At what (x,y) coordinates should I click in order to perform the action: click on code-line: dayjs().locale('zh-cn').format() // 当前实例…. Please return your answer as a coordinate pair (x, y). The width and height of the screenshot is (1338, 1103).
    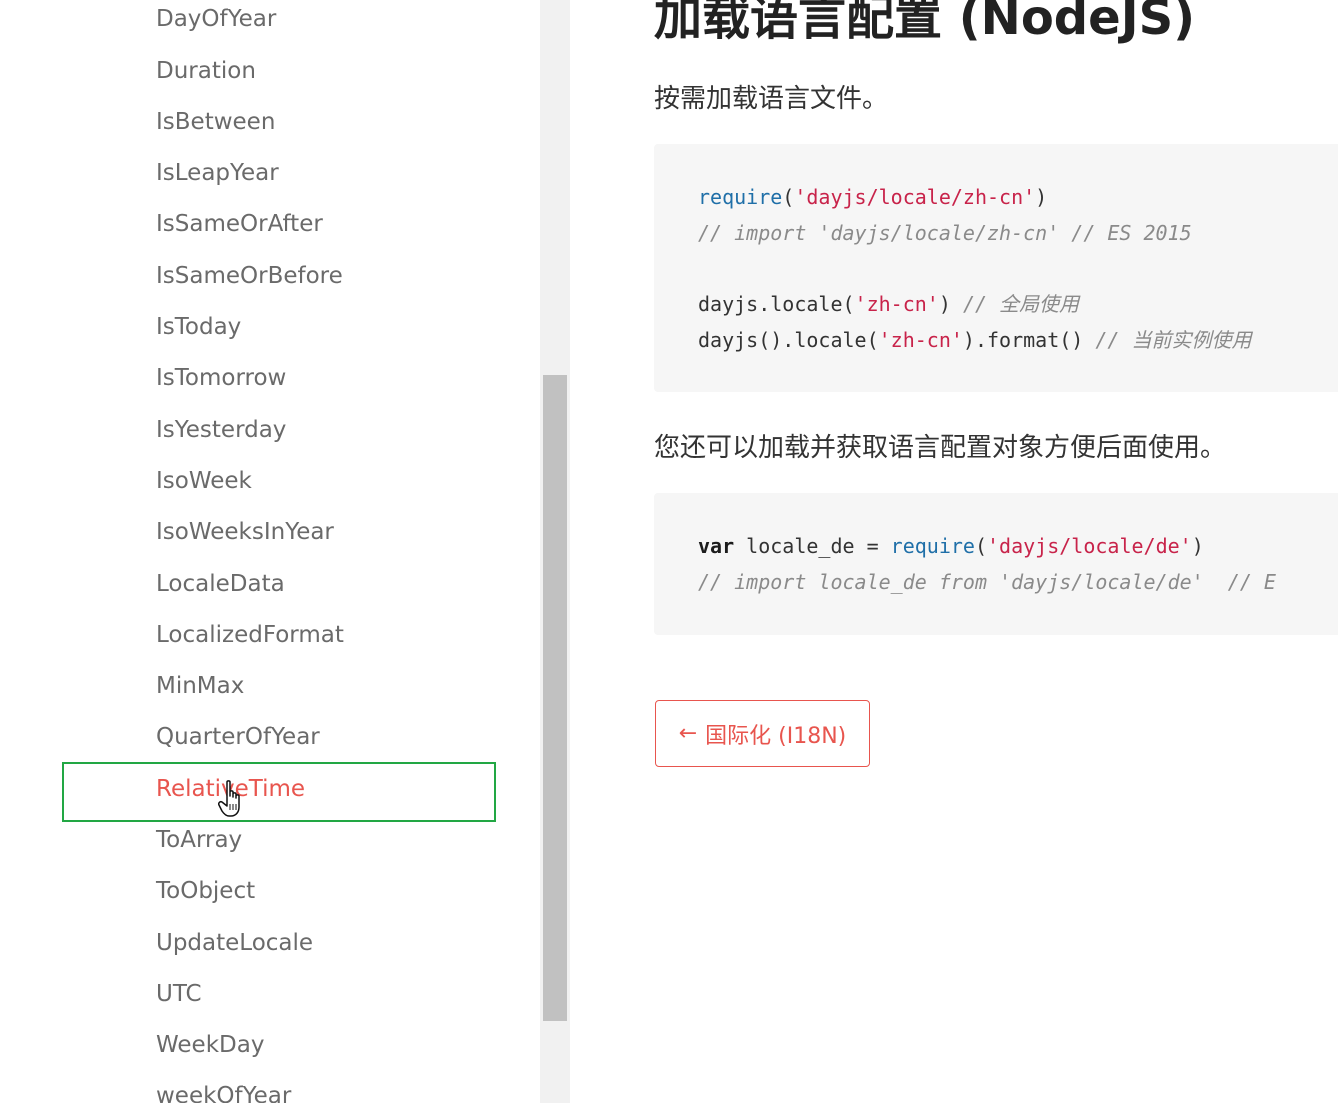
    Looking at the image, I should click on (975, 340).